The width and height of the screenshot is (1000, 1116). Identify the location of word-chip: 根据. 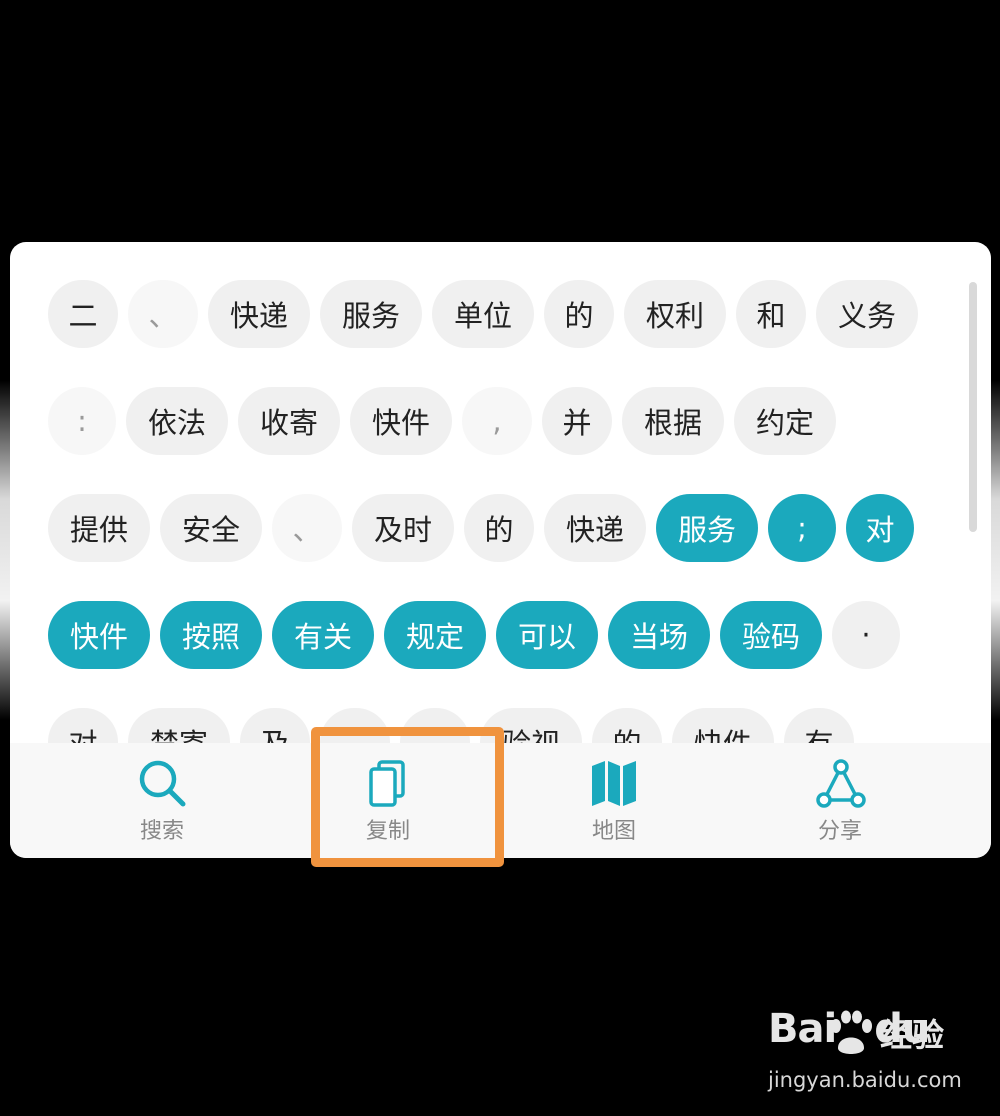
(673, 421).